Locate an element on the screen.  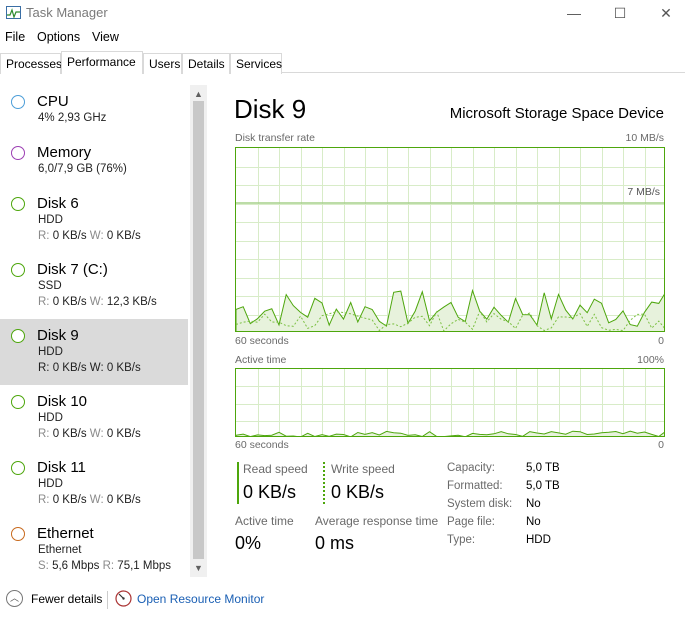
sidebar-item-cpu: CPU 4% 2,93 GHz is located at coordinates (94, 110).